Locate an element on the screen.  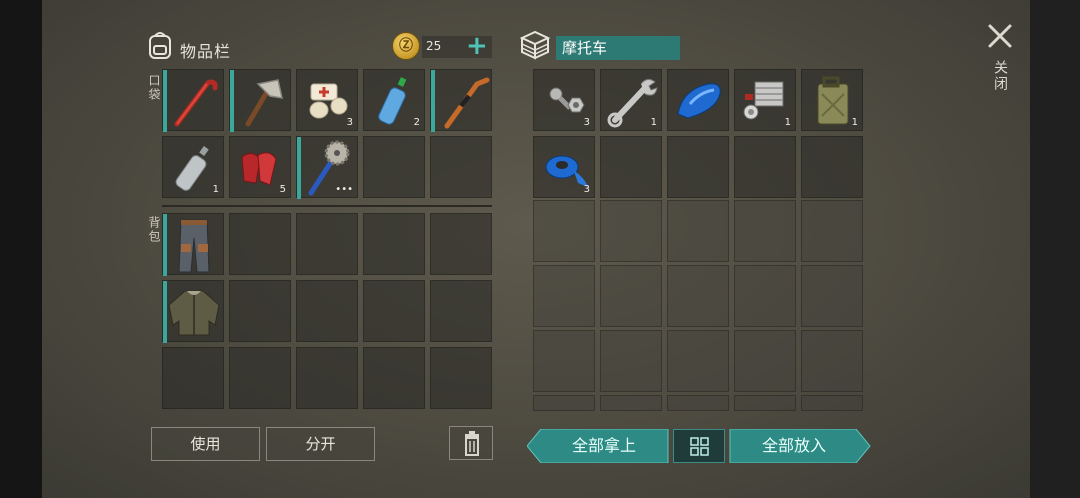
close-icon is located at coordinates (1000, 36).